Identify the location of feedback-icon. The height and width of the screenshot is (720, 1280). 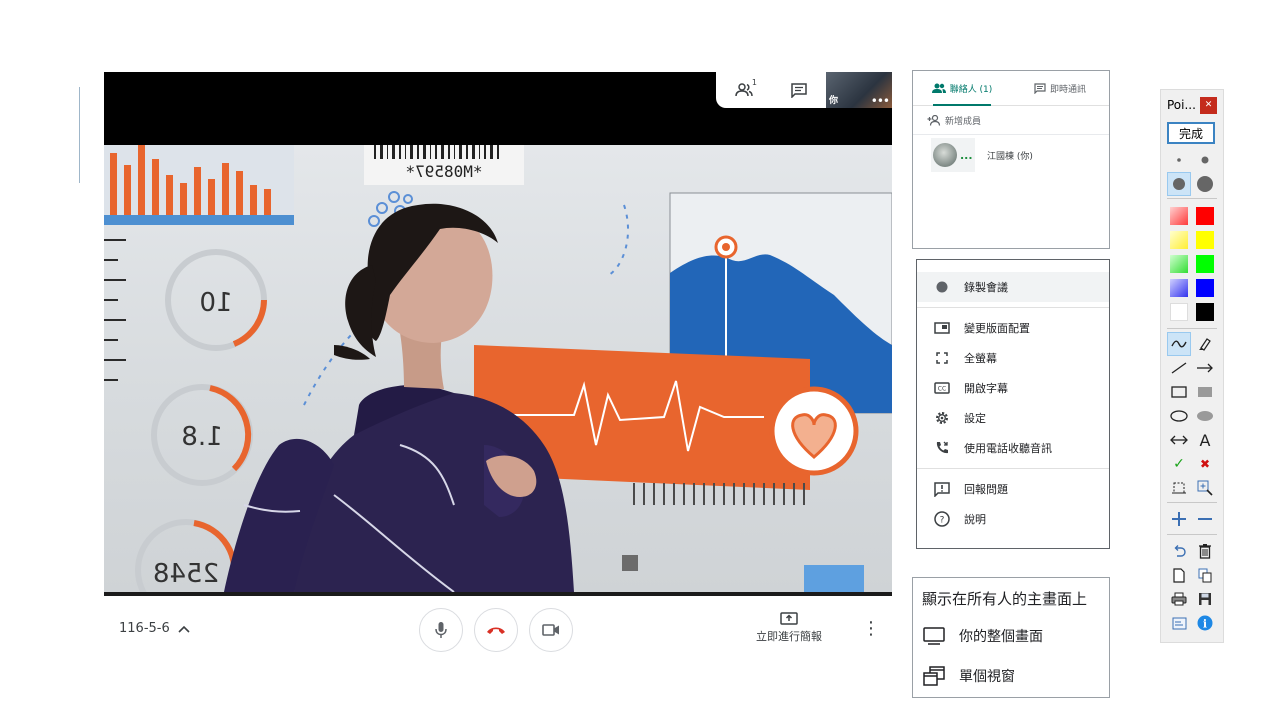
(942, 489).